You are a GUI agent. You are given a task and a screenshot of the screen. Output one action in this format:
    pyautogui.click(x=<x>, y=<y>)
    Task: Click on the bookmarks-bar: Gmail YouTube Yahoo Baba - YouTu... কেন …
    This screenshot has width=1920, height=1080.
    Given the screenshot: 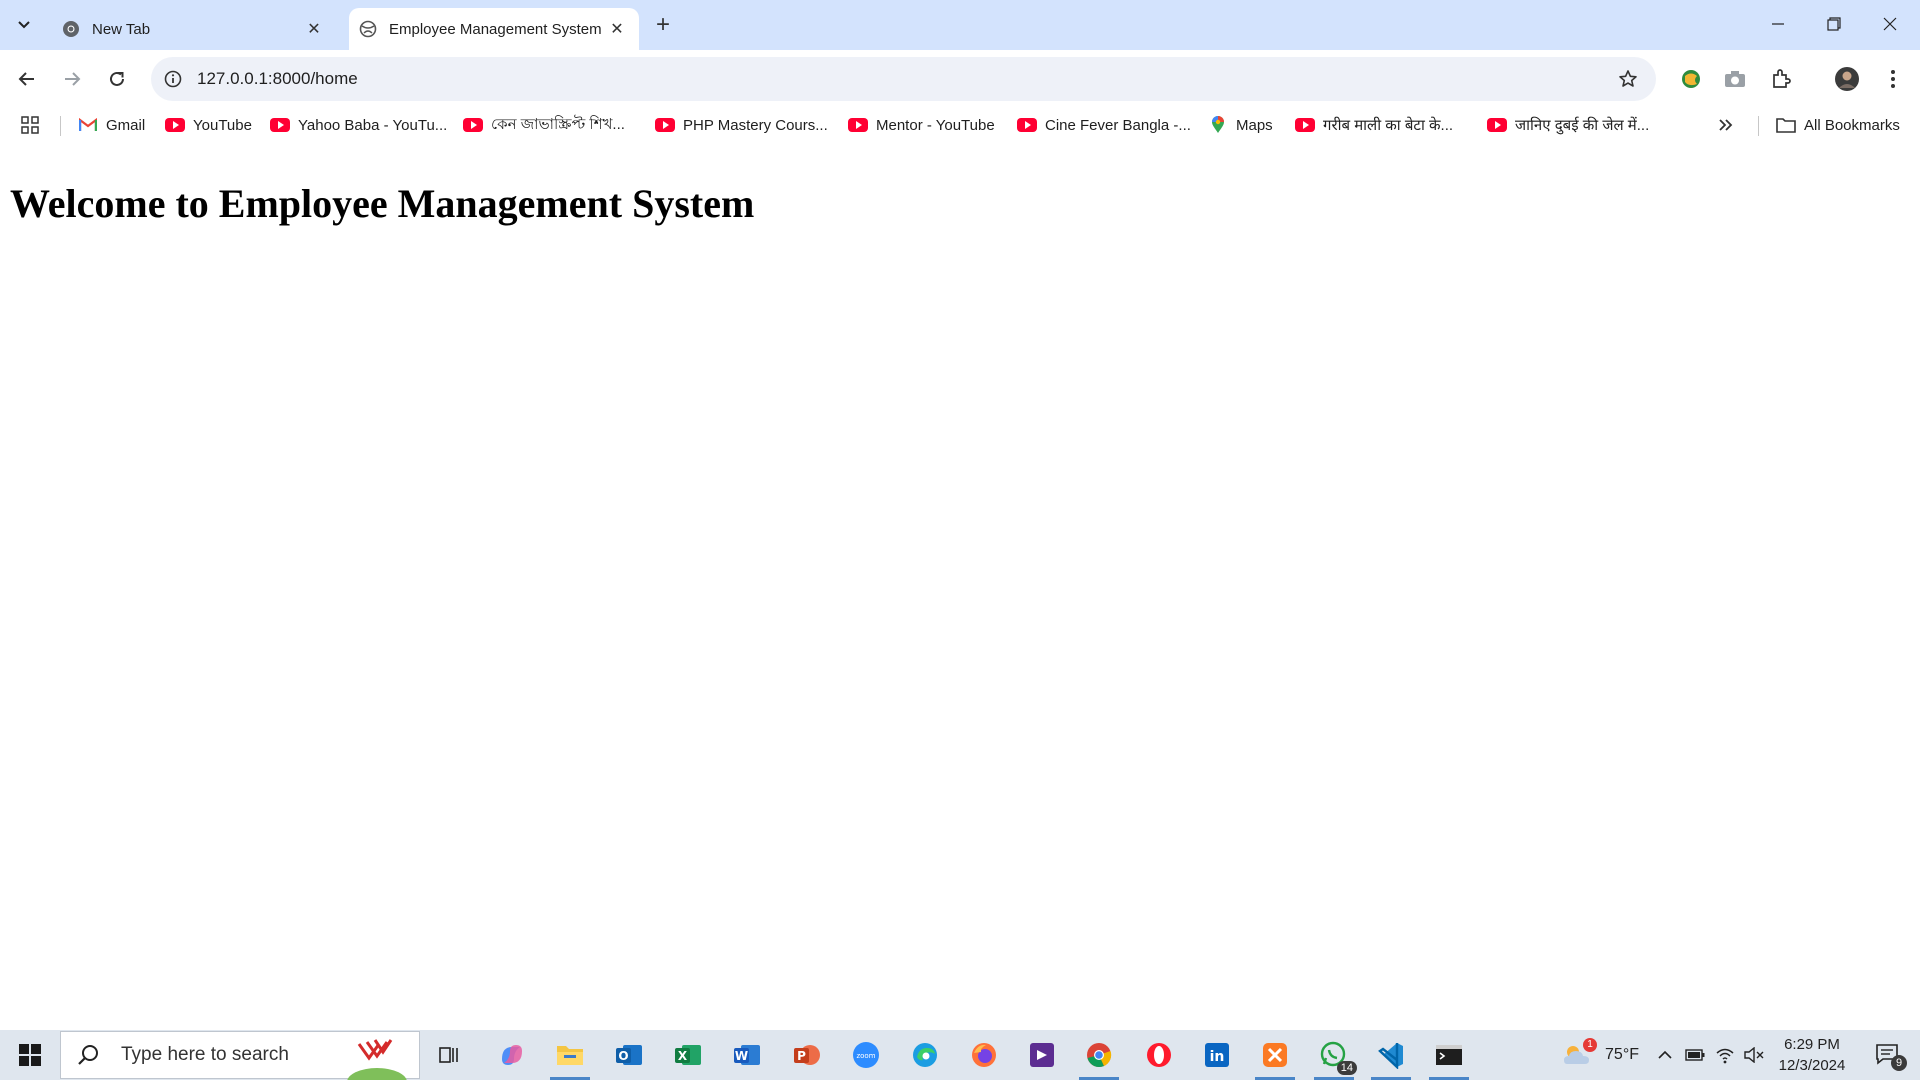 What is the action you would take?
    pyautogui.click(x=960, y=125)
    